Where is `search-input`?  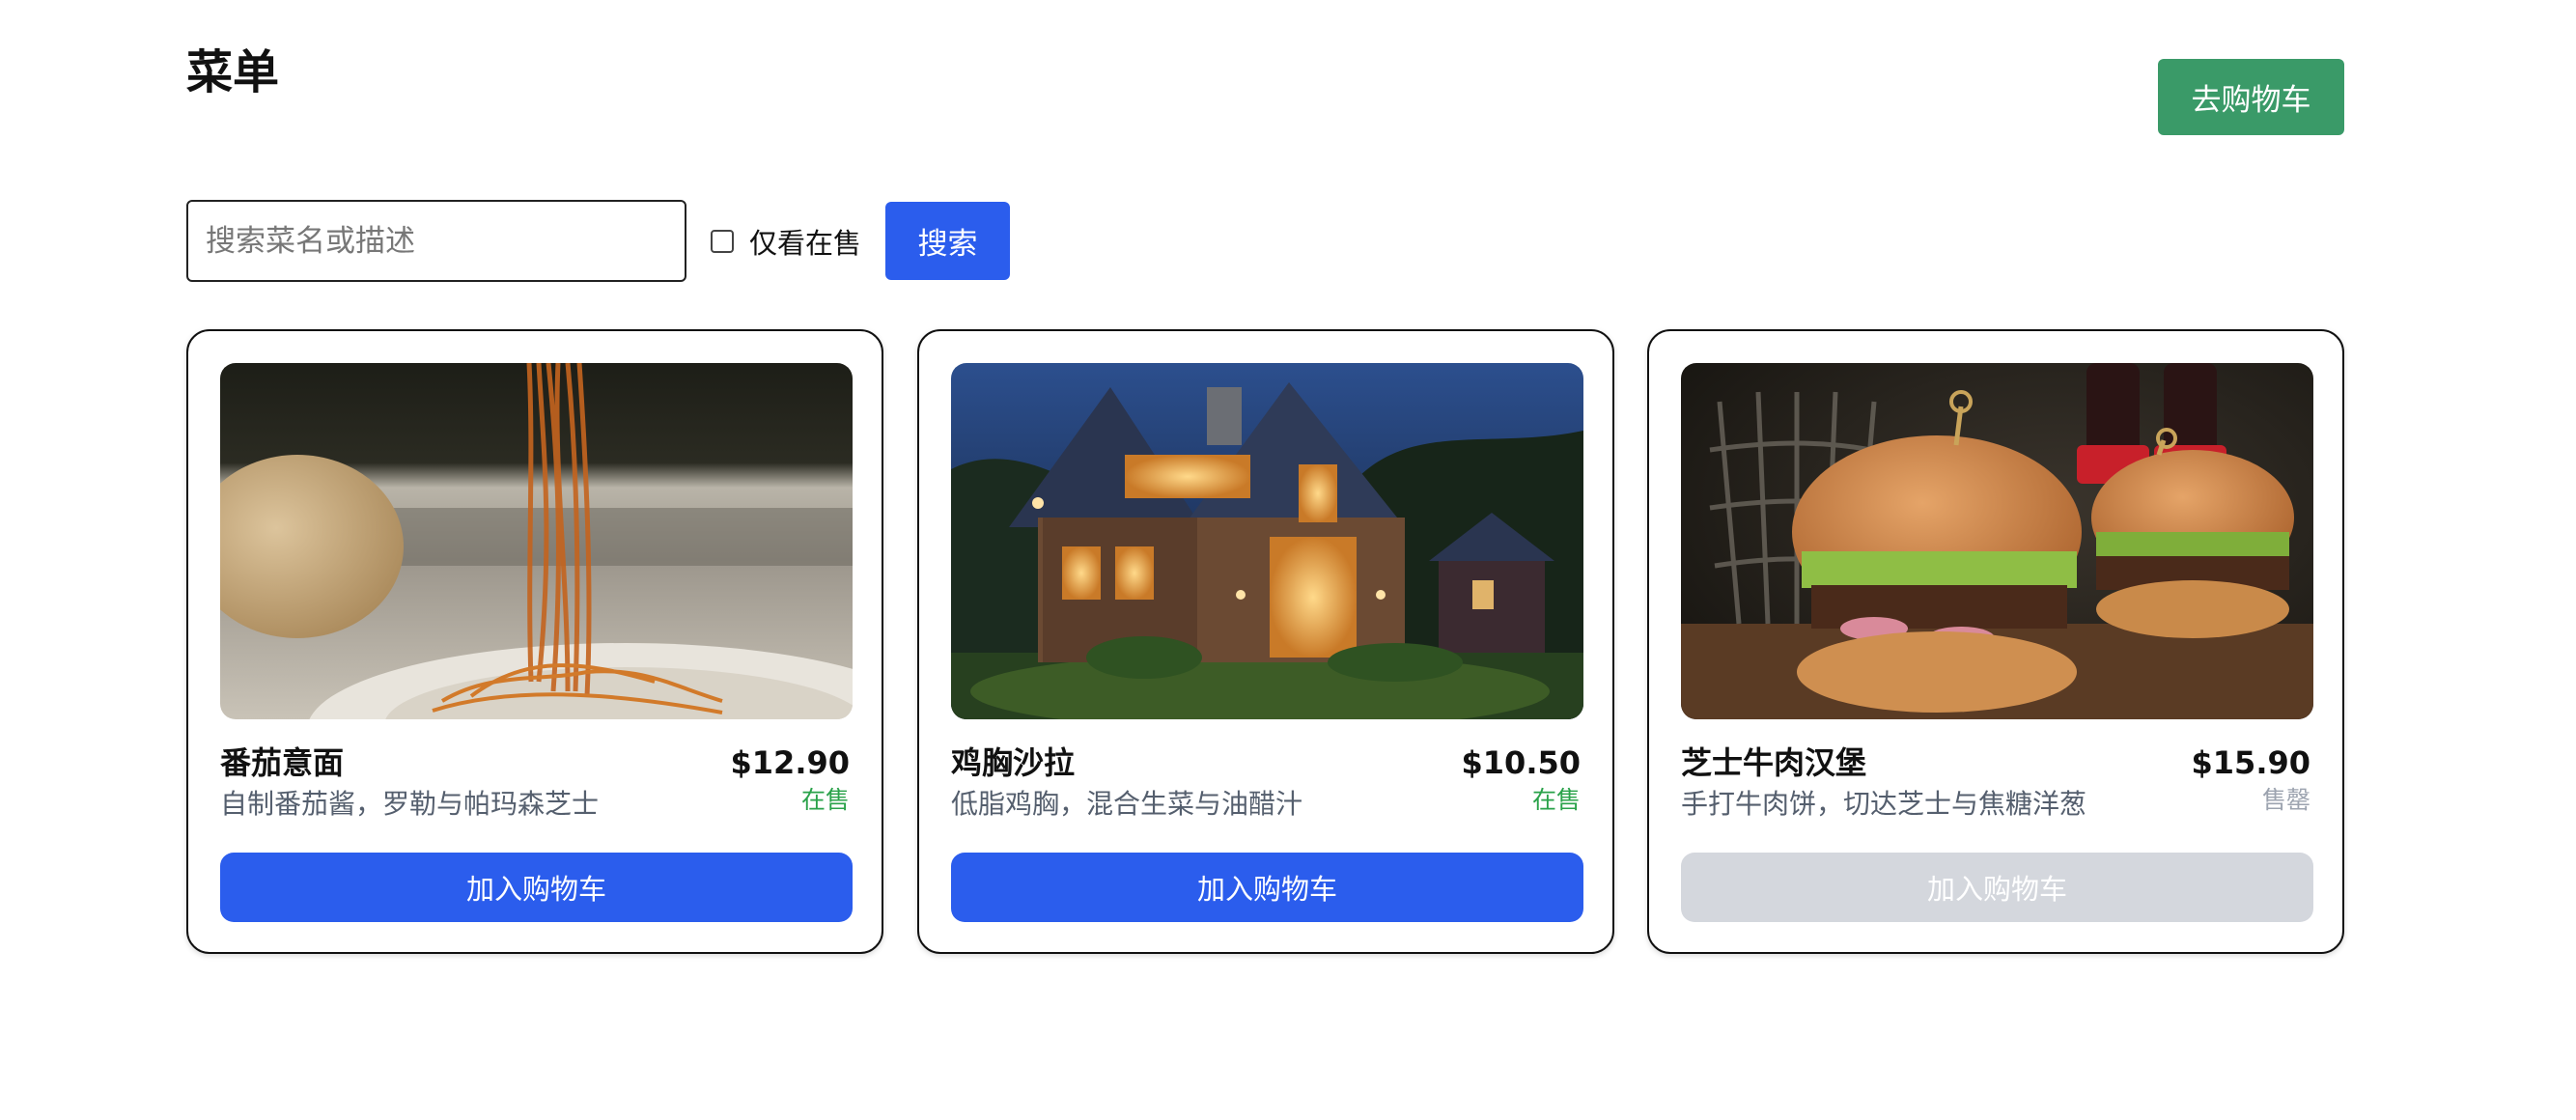 search-input is located at coordinates (436, 241).